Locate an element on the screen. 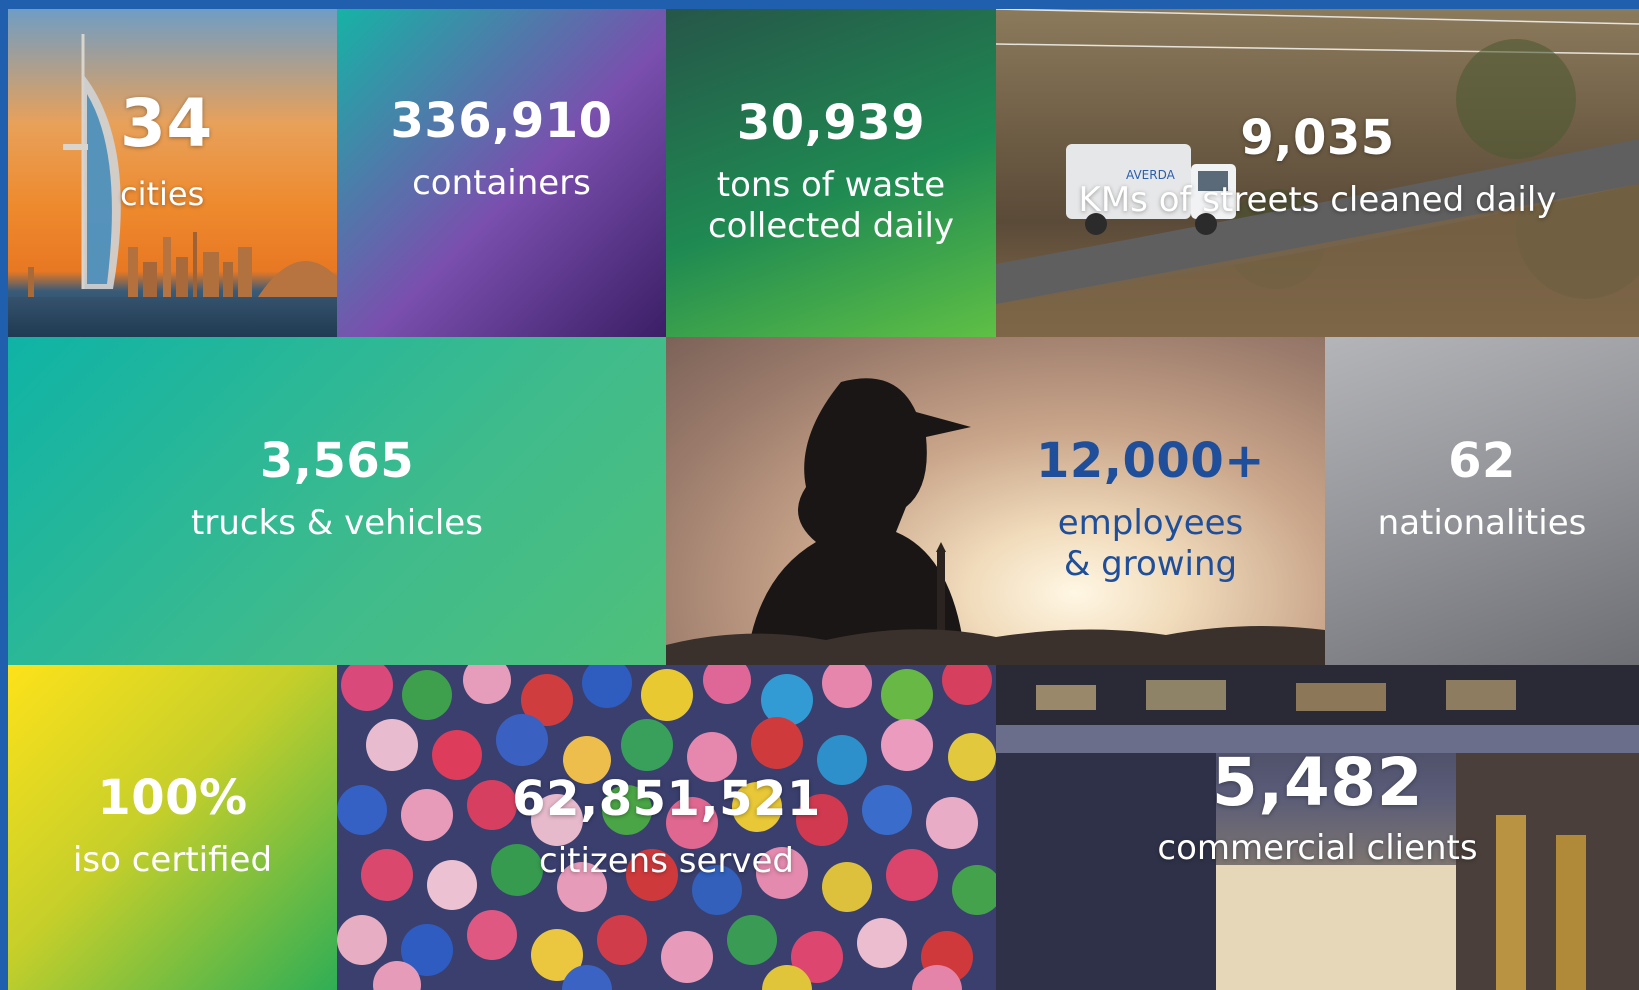  tile-waste: 30,939 tons of waste collected daily is located at coordinates (831, 173).